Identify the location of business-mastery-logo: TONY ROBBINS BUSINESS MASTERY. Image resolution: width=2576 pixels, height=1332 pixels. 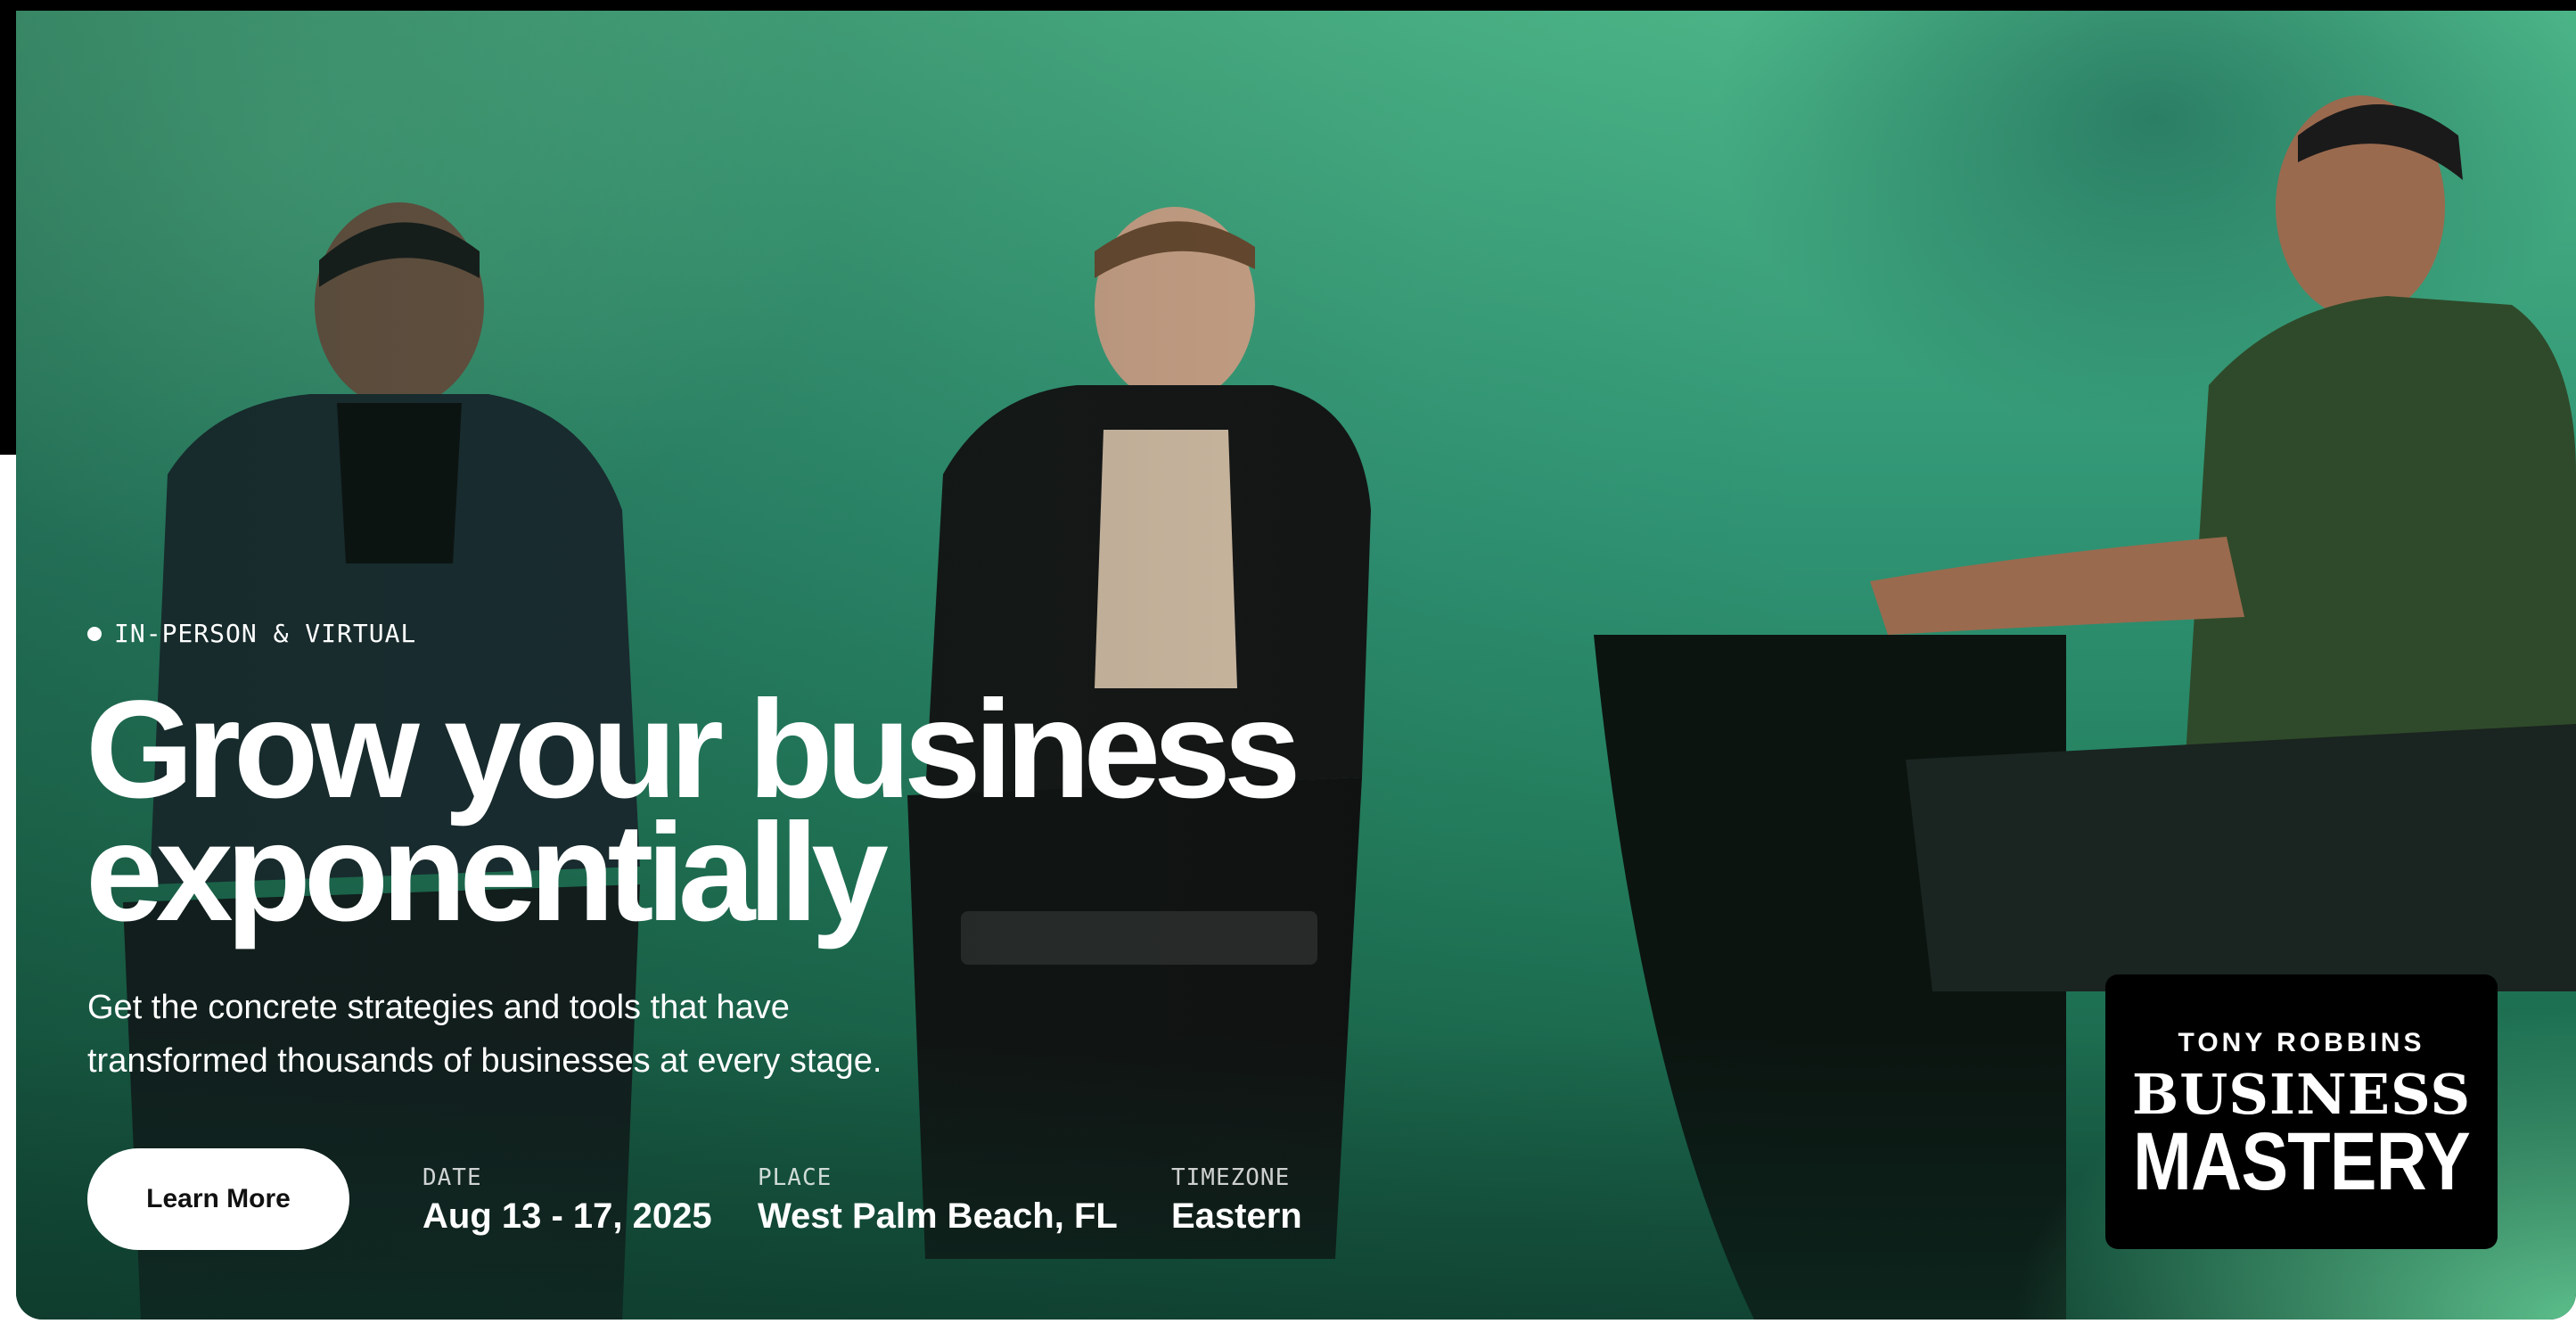
(2301, 1111).